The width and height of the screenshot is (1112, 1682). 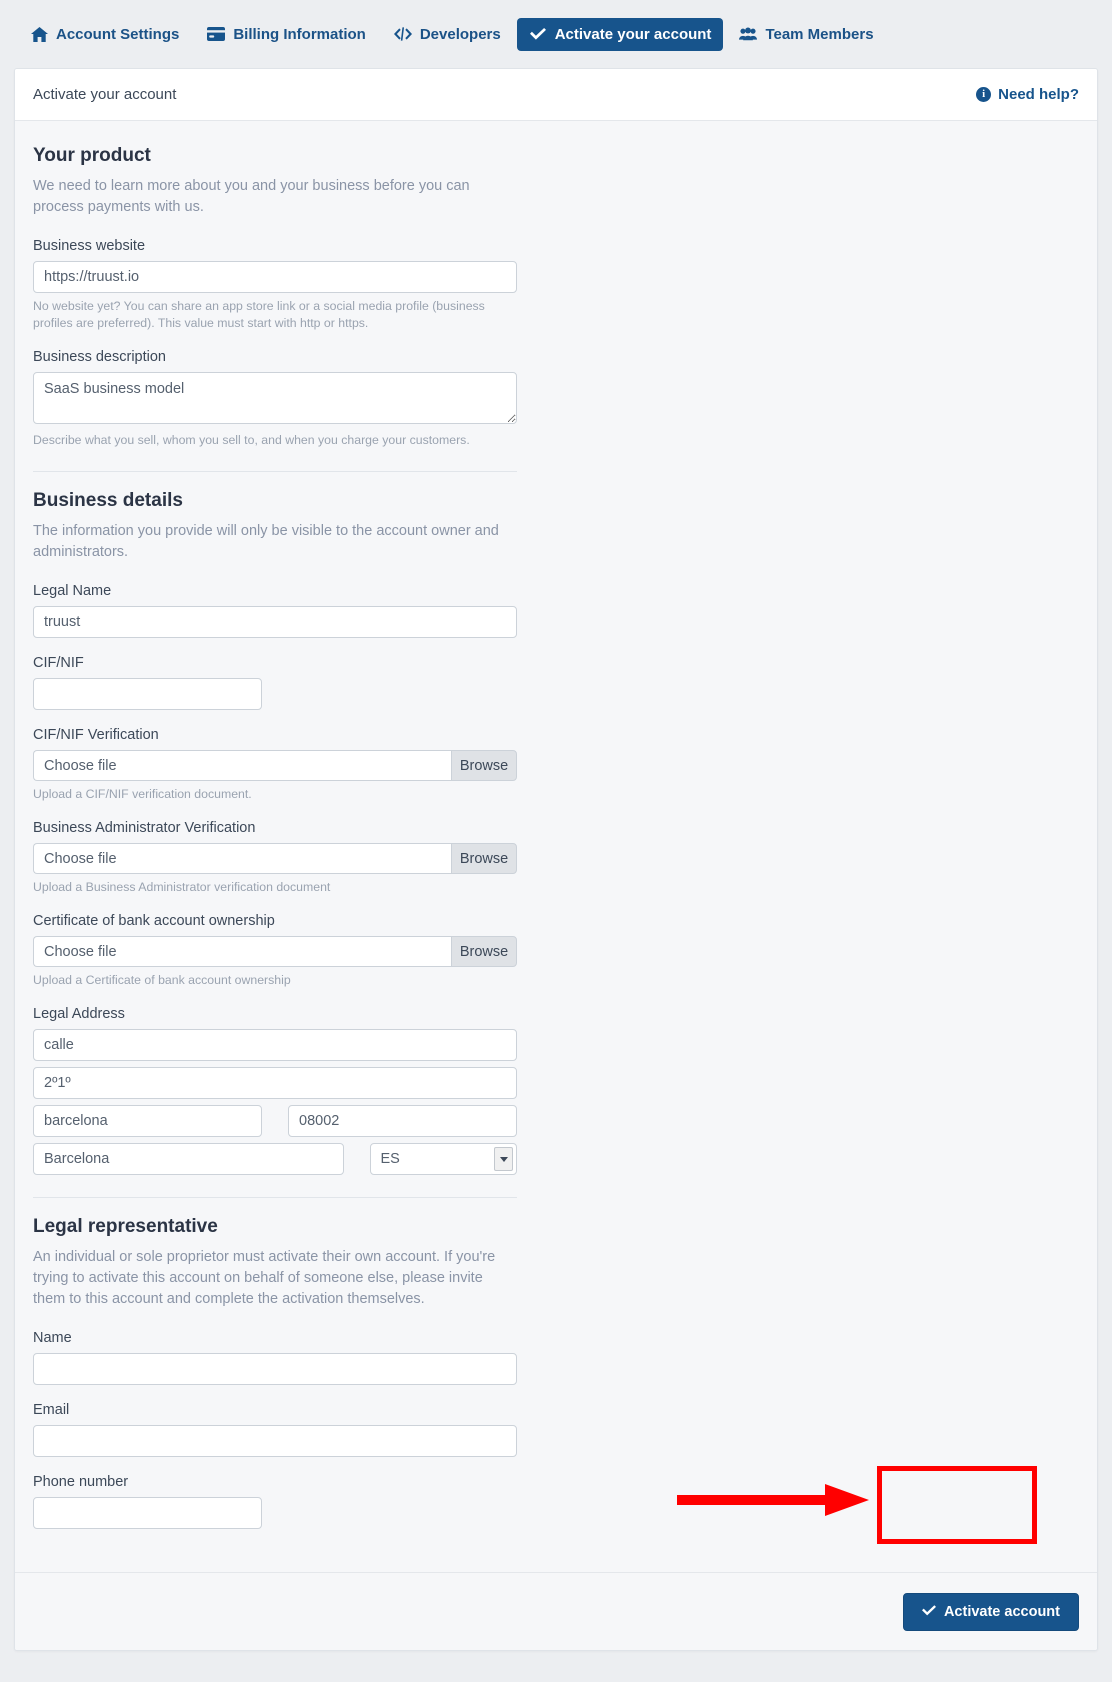 I want to click on card-title: Activate your account, so click(x=105, y=94).